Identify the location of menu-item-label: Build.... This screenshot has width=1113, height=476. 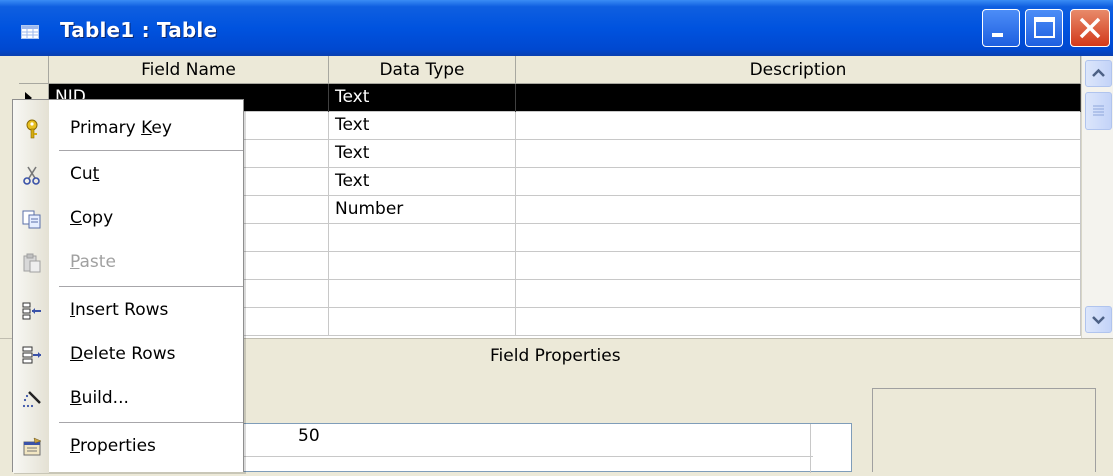
(99, 398).